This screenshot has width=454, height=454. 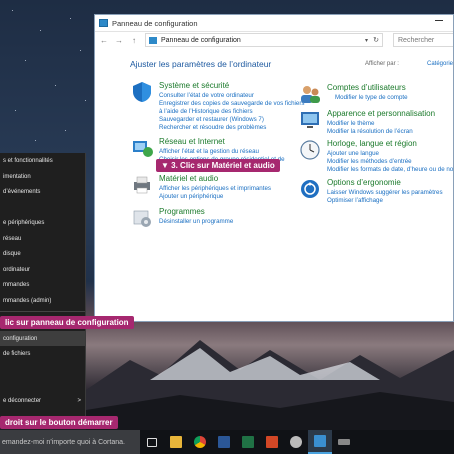 I want to click on category-link: Modifier le type de compte, so click(x=367, y=98).